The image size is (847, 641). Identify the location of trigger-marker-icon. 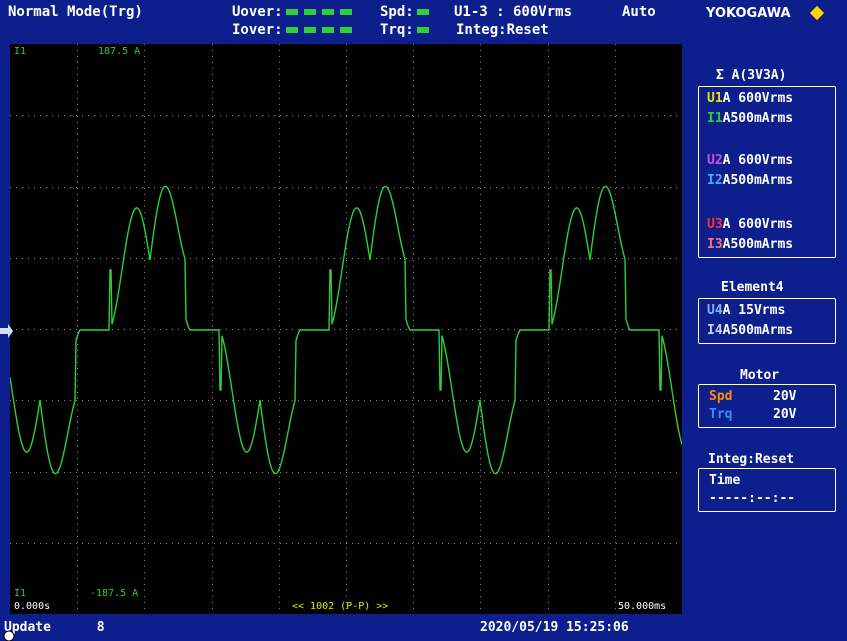
(6, 331).